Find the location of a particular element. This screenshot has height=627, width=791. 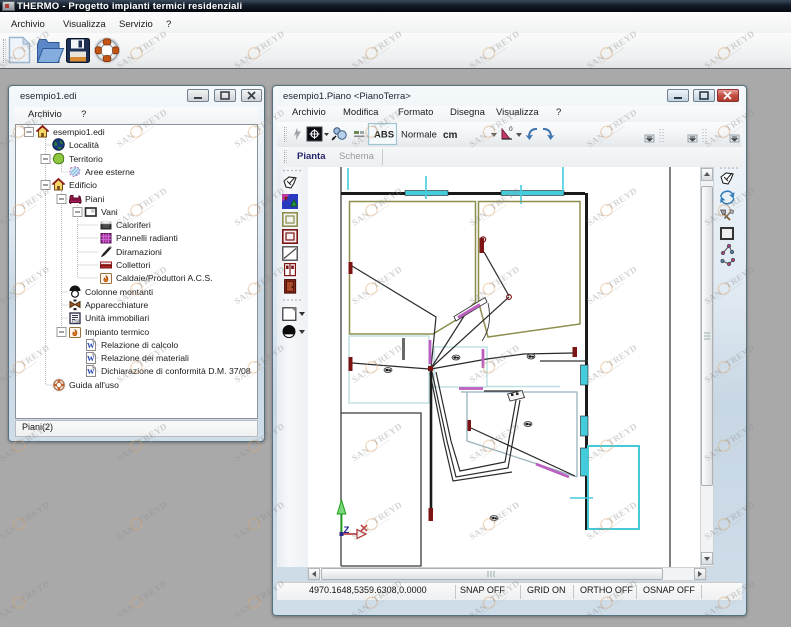

svg-text: ABS is located at coordinates (384, 135).